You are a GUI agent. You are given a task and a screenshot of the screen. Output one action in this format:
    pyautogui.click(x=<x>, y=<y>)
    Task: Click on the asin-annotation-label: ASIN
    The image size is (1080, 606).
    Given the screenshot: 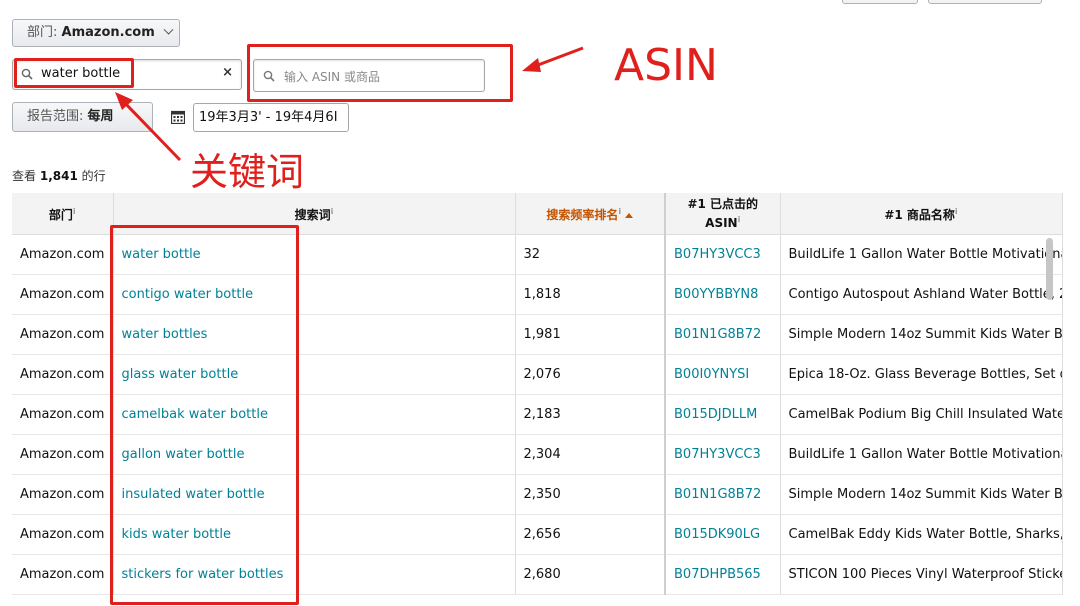 What is the action you would take?
    pyautogui.click(x=666, y=65)
    